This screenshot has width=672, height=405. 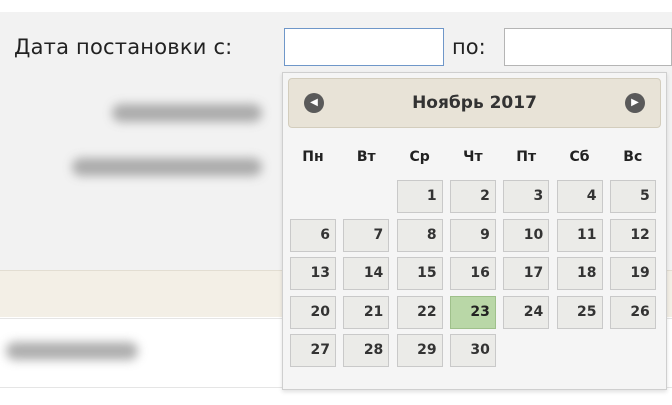 I want to click on datepicker-day: 3, so click(x=526, y=196).